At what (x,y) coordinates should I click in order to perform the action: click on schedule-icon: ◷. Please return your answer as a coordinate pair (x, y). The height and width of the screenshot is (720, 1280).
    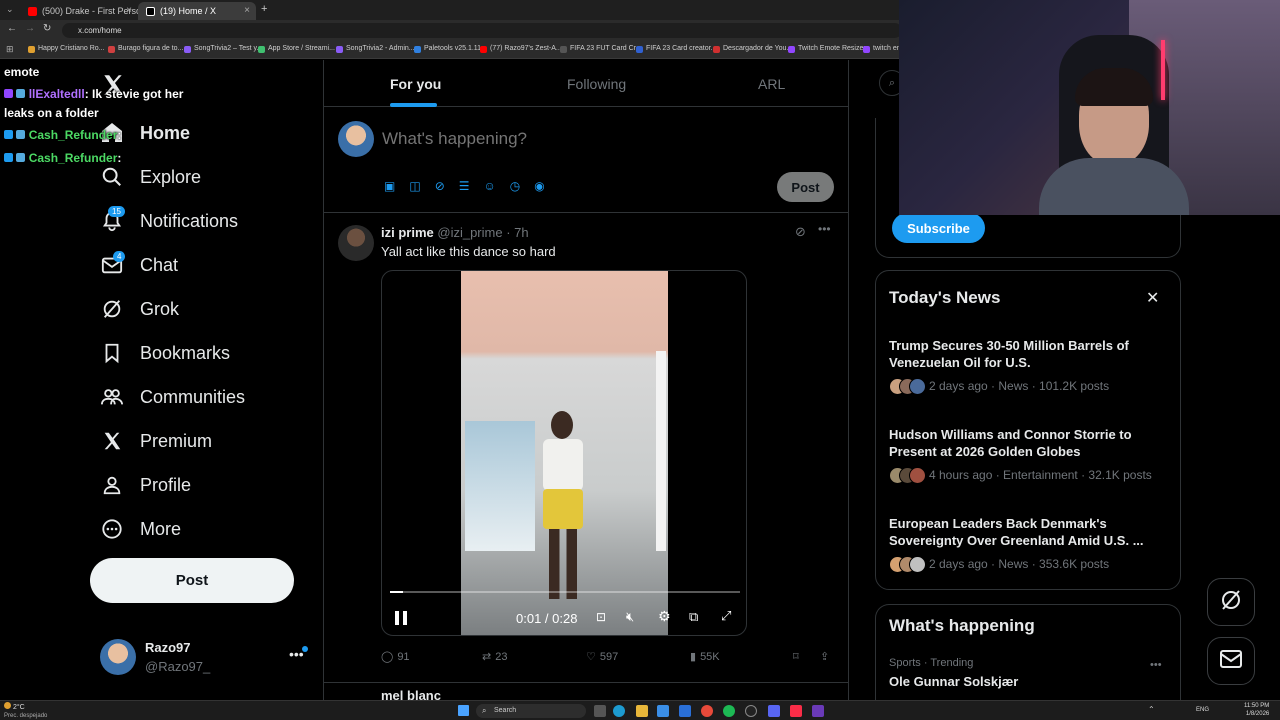
    Looking at the image, I should click on (515, 187).